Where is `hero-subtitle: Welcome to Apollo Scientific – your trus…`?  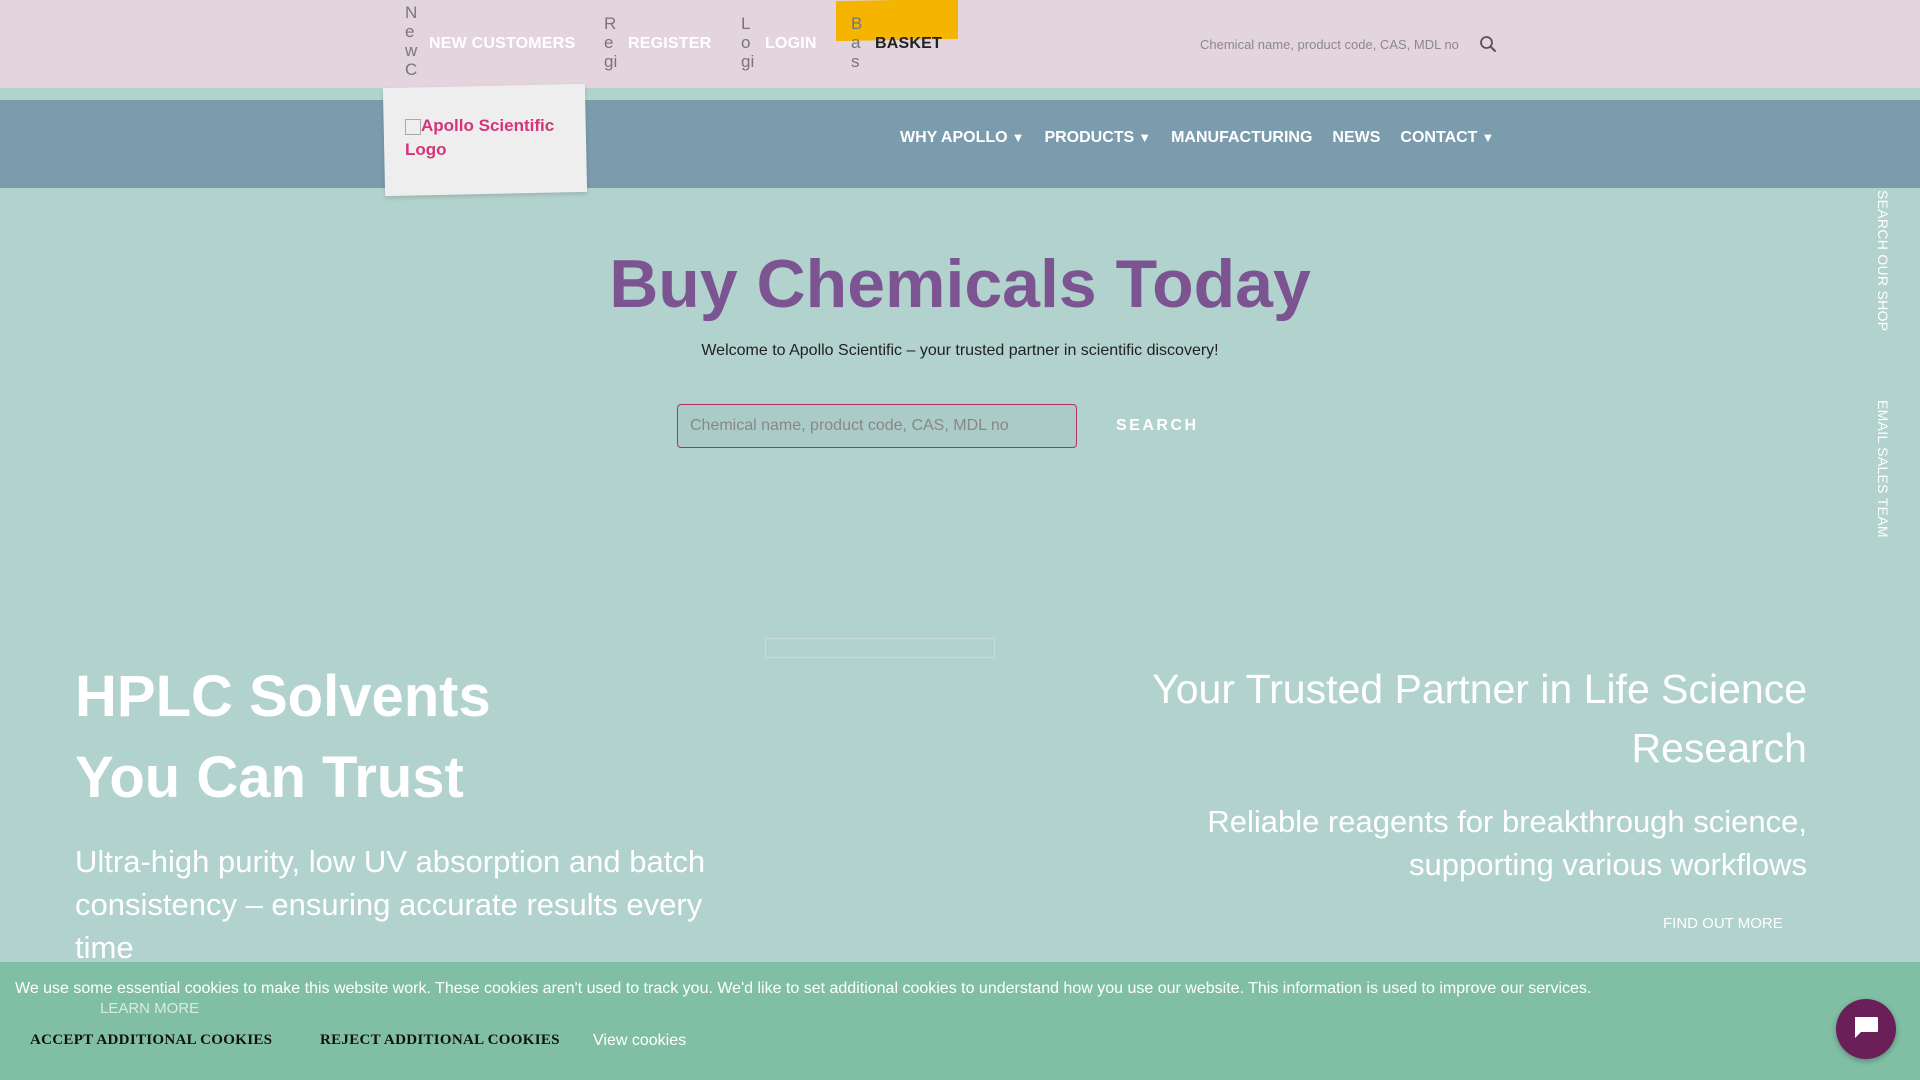
hero-subtitle: Welcome to Apollo Scientific – your trus… is located at coordinates (960, 350).